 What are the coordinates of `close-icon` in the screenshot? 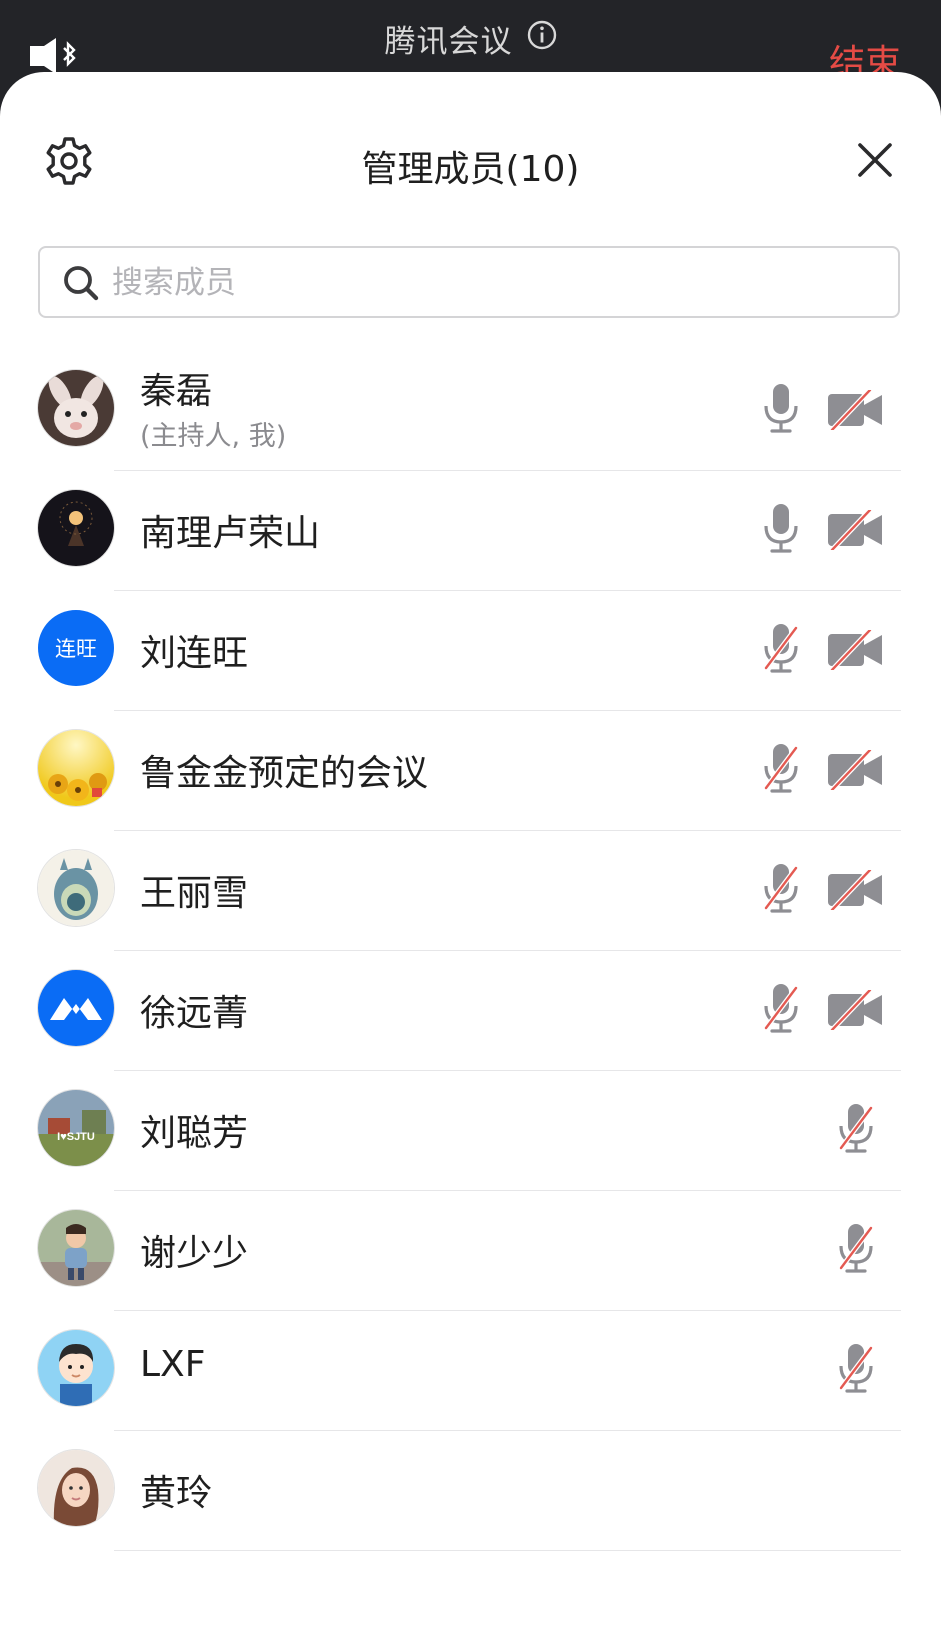 It's located at (875, 160).